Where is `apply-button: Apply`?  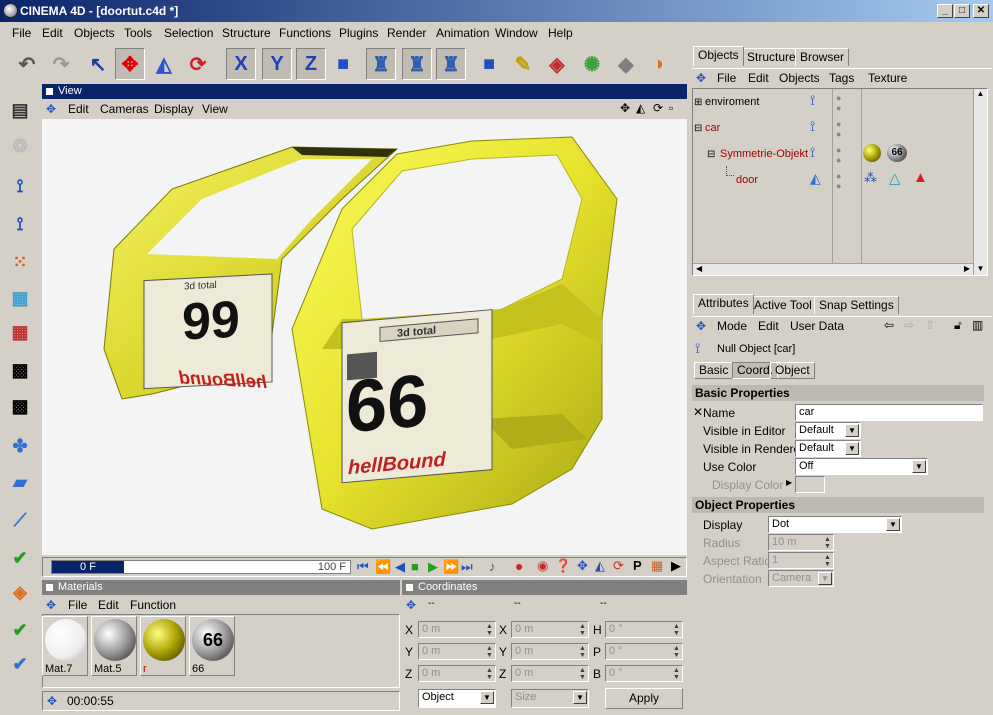 apply-button: Apply is located at coordinates (644, 698).